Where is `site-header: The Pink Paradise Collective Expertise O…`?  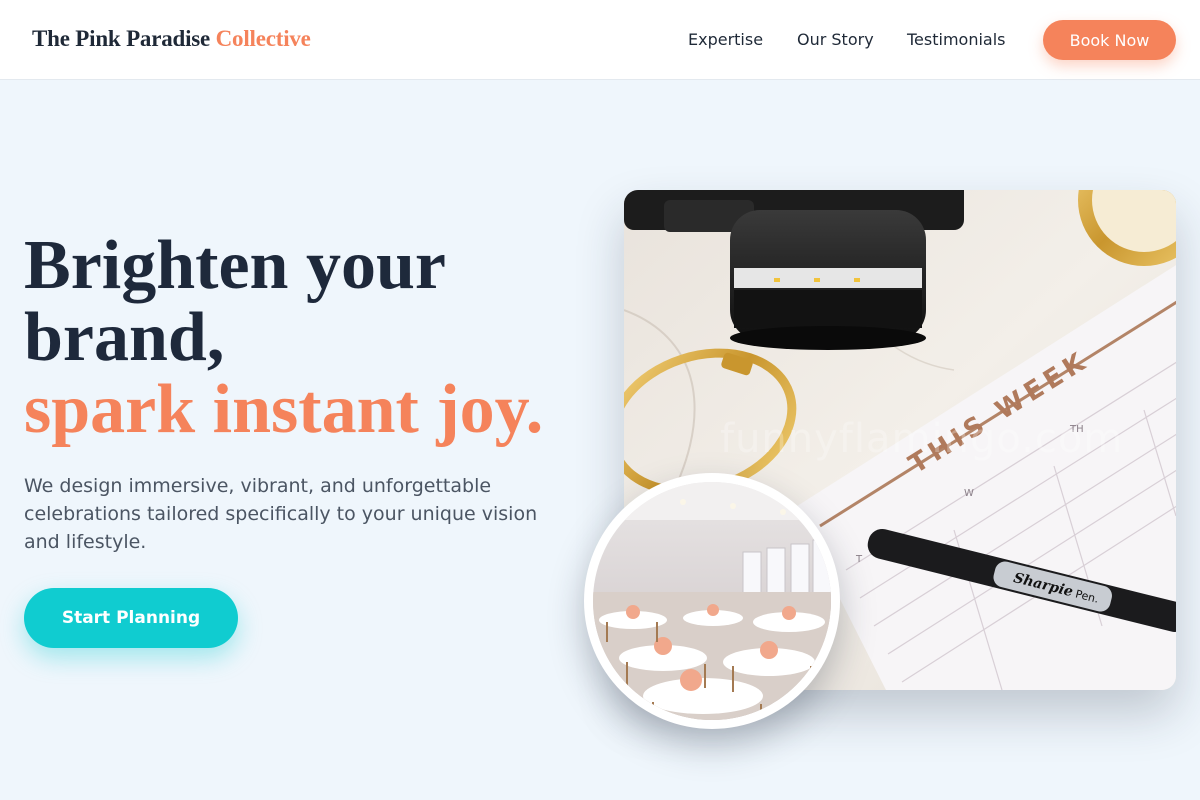
site-header: The Pink Paradise Collective Expertise O… is located at coordinates (600, 40).